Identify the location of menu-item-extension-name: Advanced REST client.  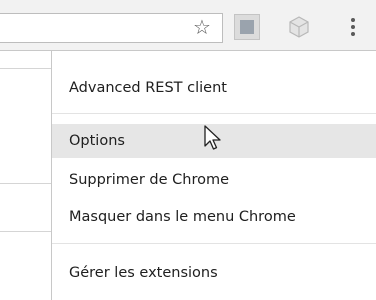
(214, 88).